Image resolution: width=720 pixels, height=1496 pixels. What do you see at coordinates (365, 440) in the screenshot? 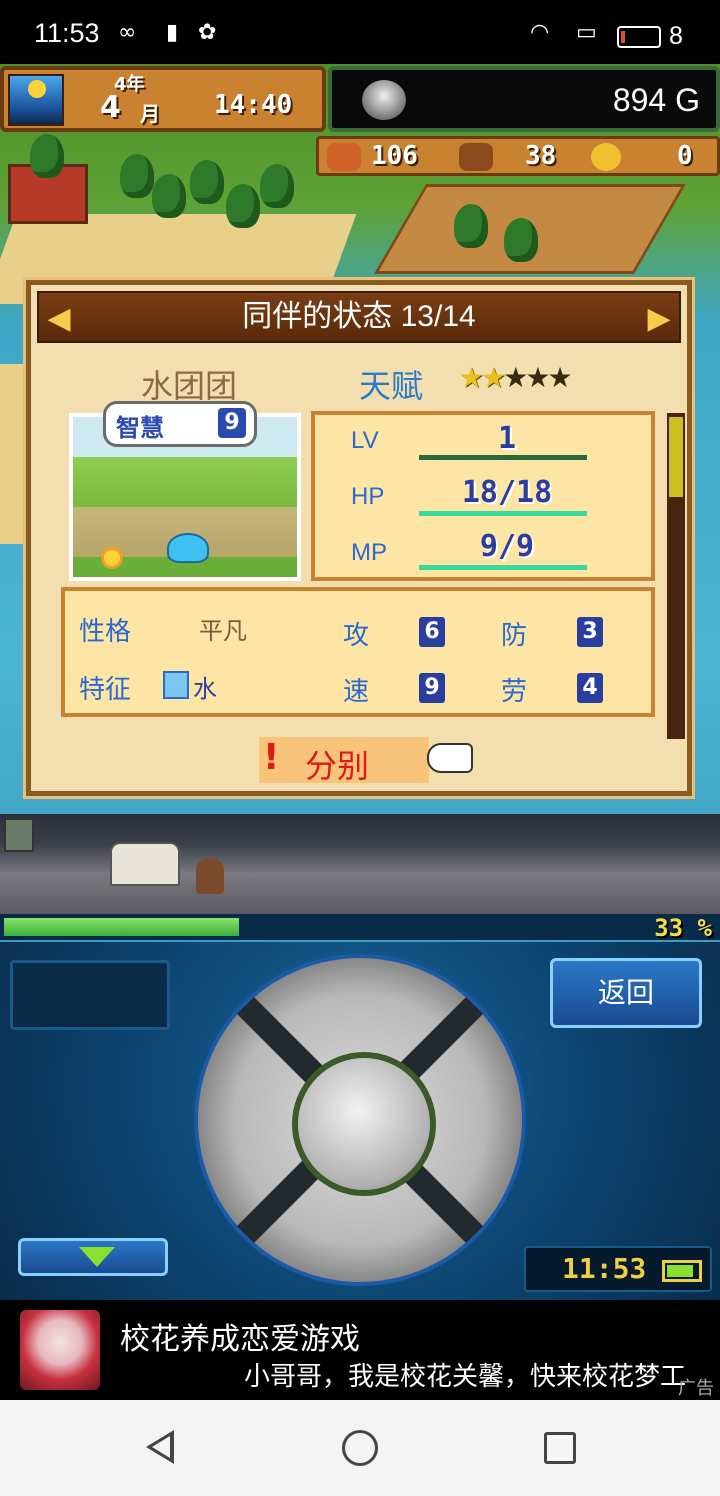
I see `lv-label: LV` at bounding box center [365, 440].